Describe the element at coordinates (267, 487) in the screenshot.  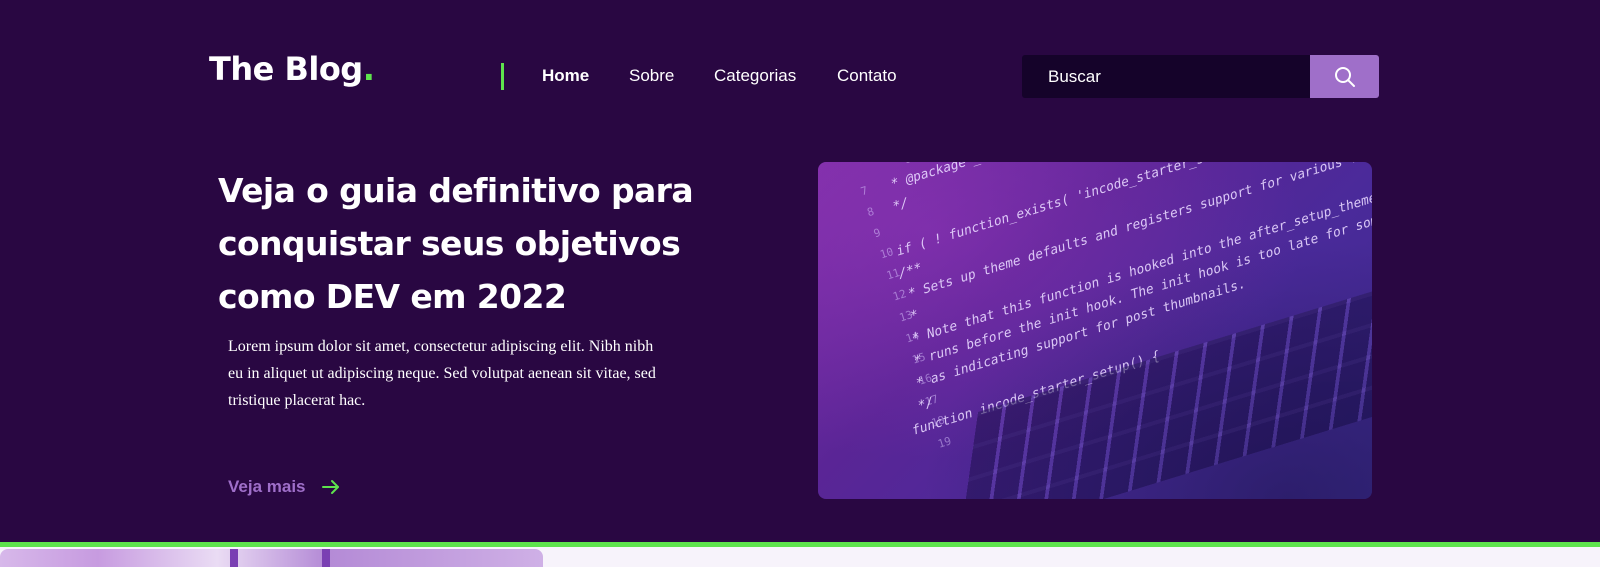
I see `veja-mais-link: Veja mais` at that location.